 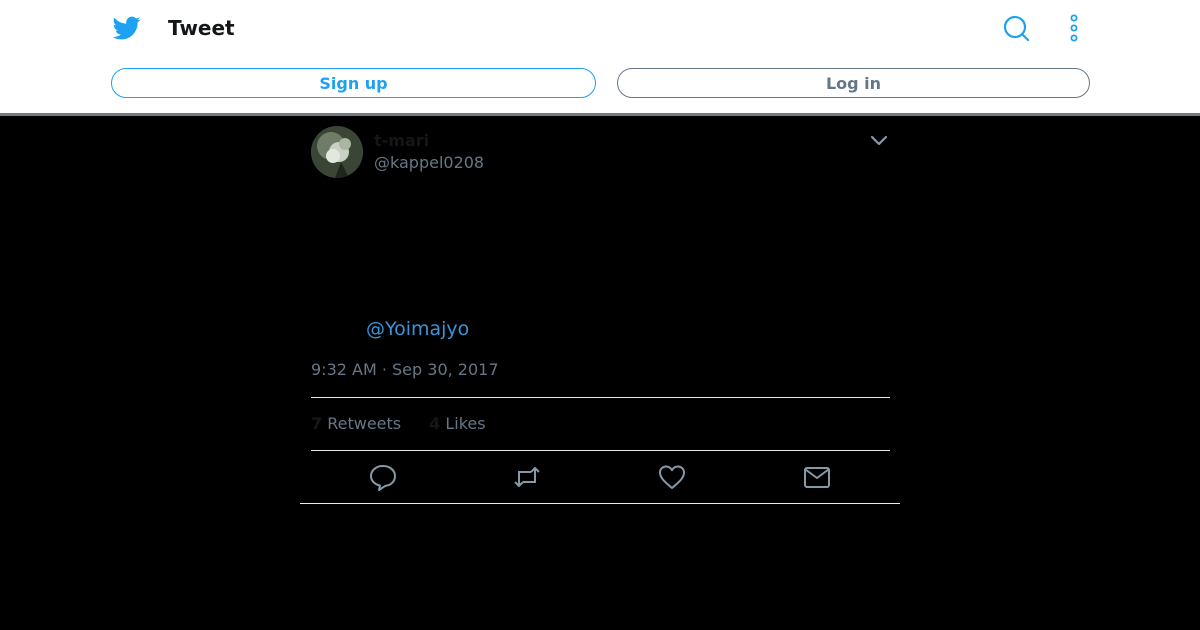 What do you see at coordinates (1016, 28) in the screenshot?
I see `search-icon` at bounding box center [1016, 28].